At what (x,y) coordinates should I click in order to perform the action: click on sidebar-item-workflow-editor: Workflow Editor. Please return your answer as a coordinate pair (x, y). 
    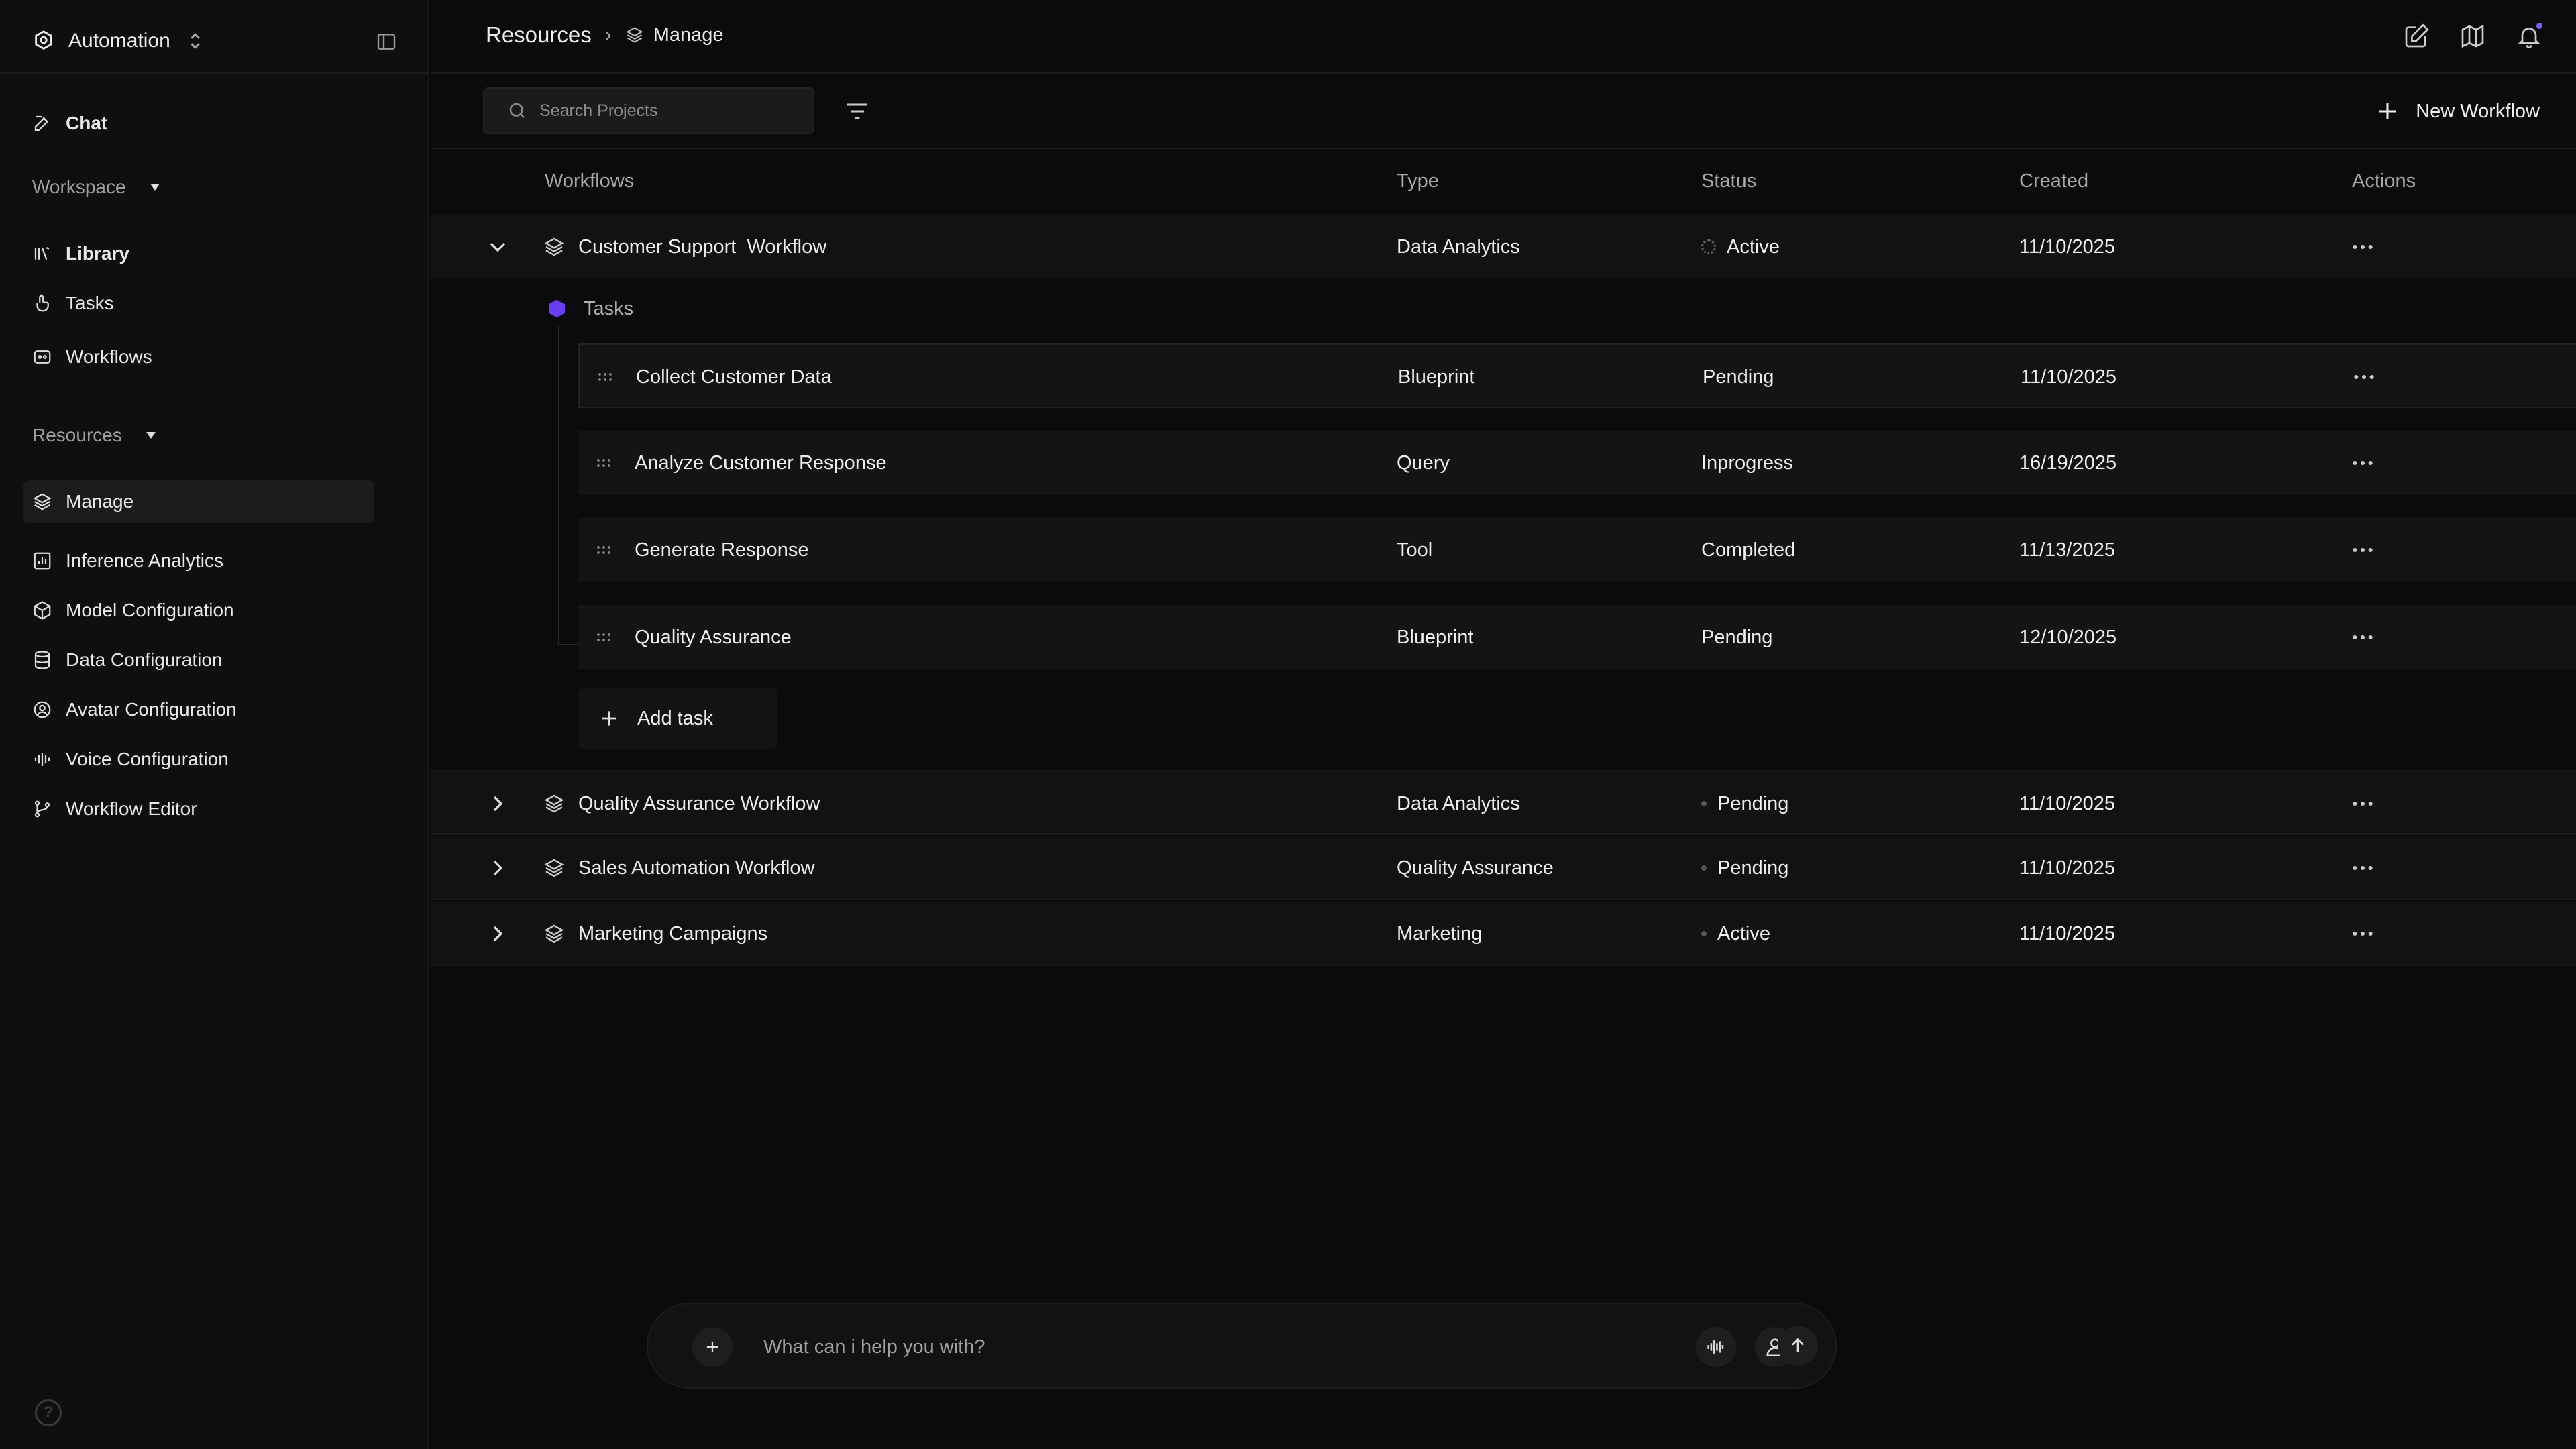
    Looking at the image, I should click on (198, 809).